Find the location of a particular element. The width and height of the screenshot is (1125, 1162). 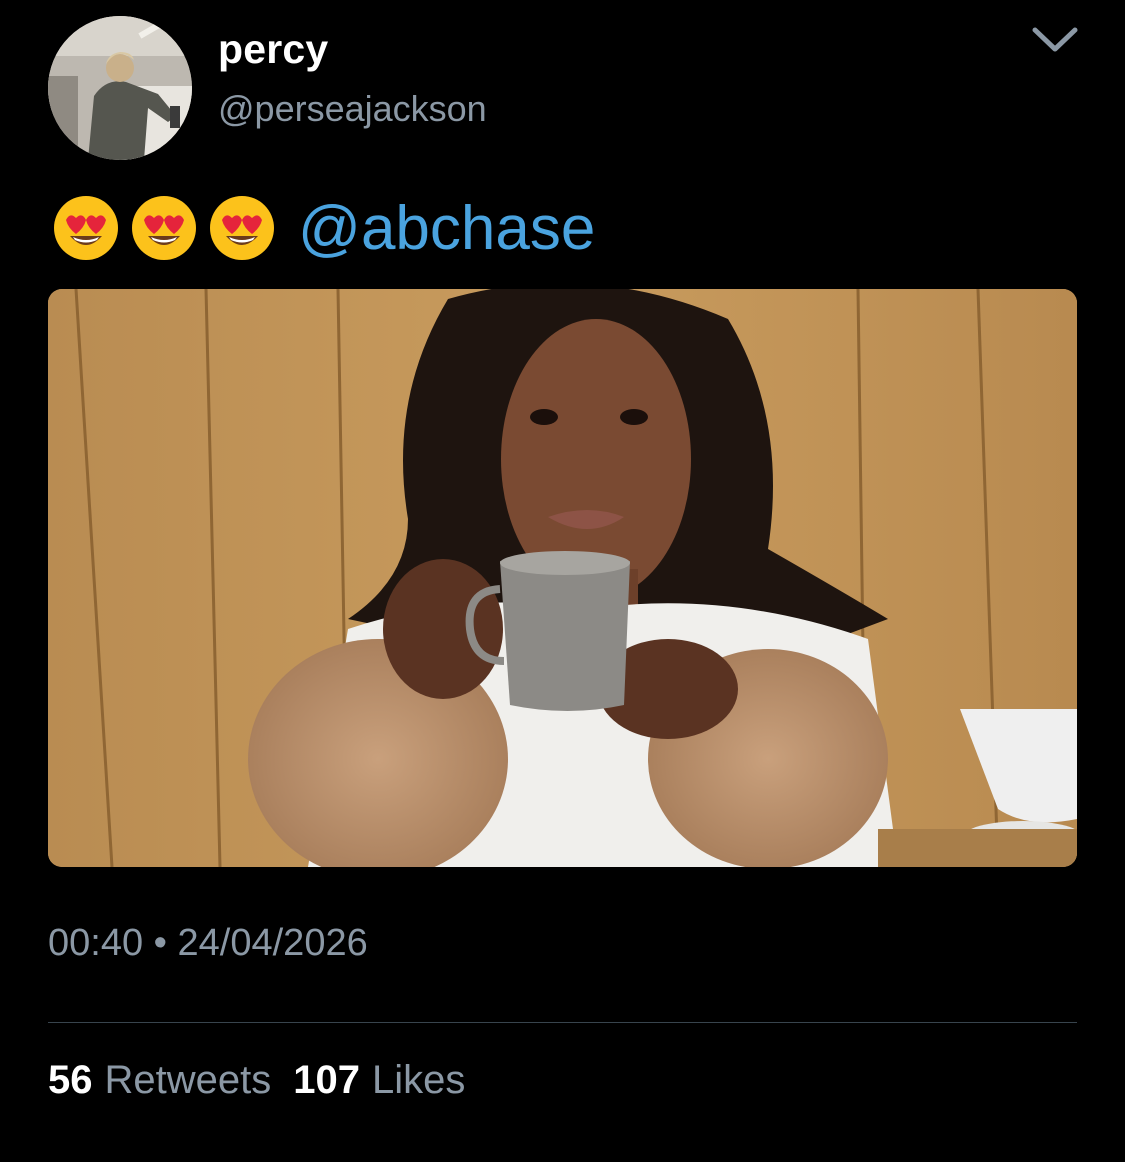

avatar-photo is located at coordinates (120, 88).